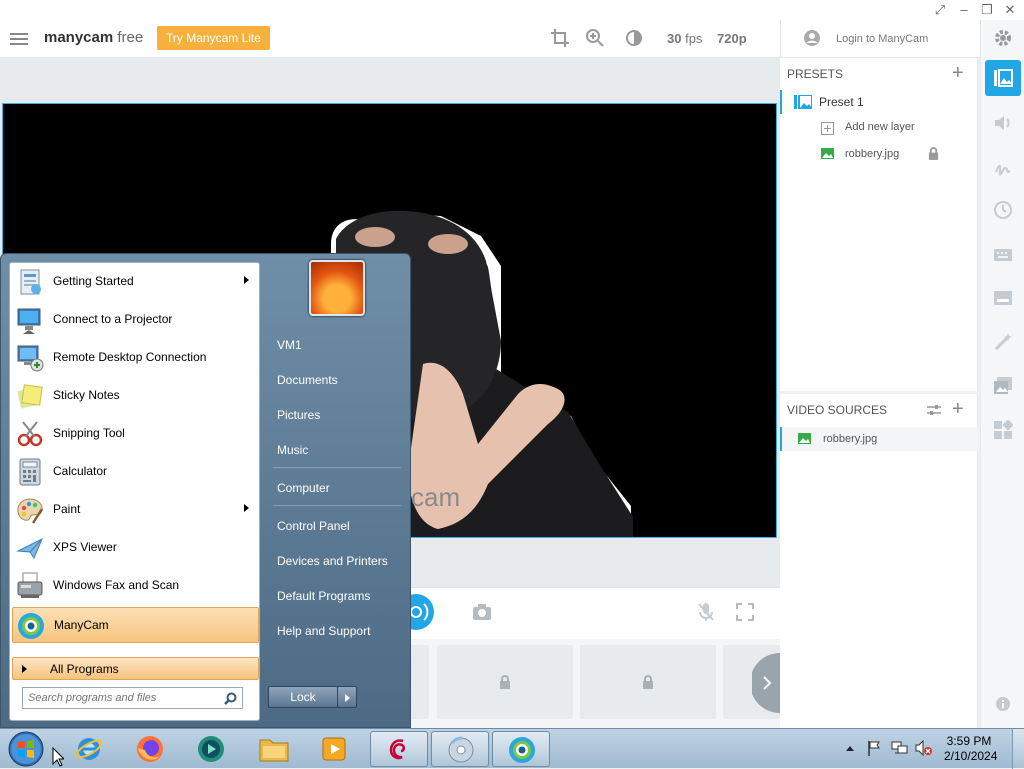 The height and width of the screenshot is (769, 1024). I want to click on clock-time: 3:59 PM, so click(969, 741).